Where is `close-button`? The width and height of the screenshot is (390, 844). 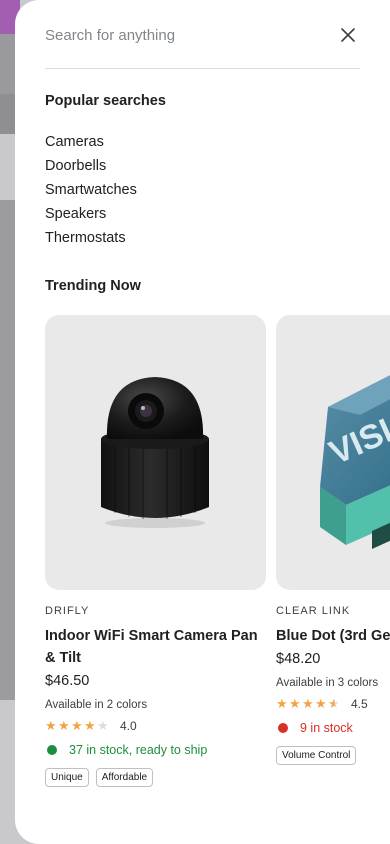
close-button is located at coordinates (348, 35).